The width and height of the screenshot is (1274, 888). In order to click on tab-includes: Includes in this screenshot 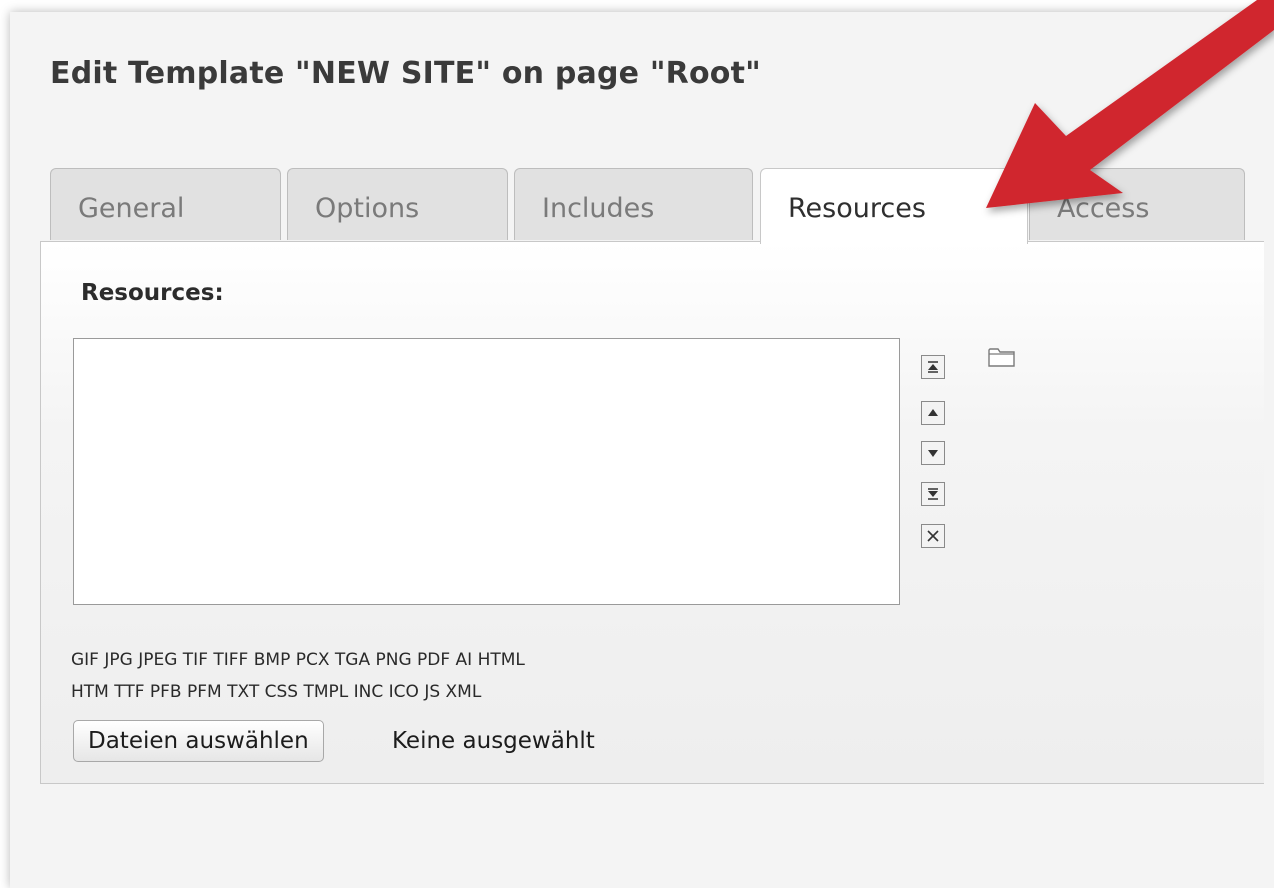, I will do `click(633, 204)`.